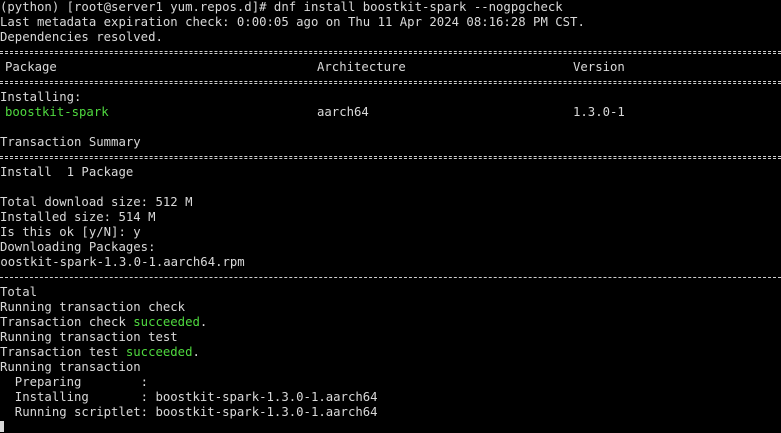  Describe the element at coordinates (70, 142) in the screenshot. I see `transaction-summary-title: Transaction Summary` at that location.